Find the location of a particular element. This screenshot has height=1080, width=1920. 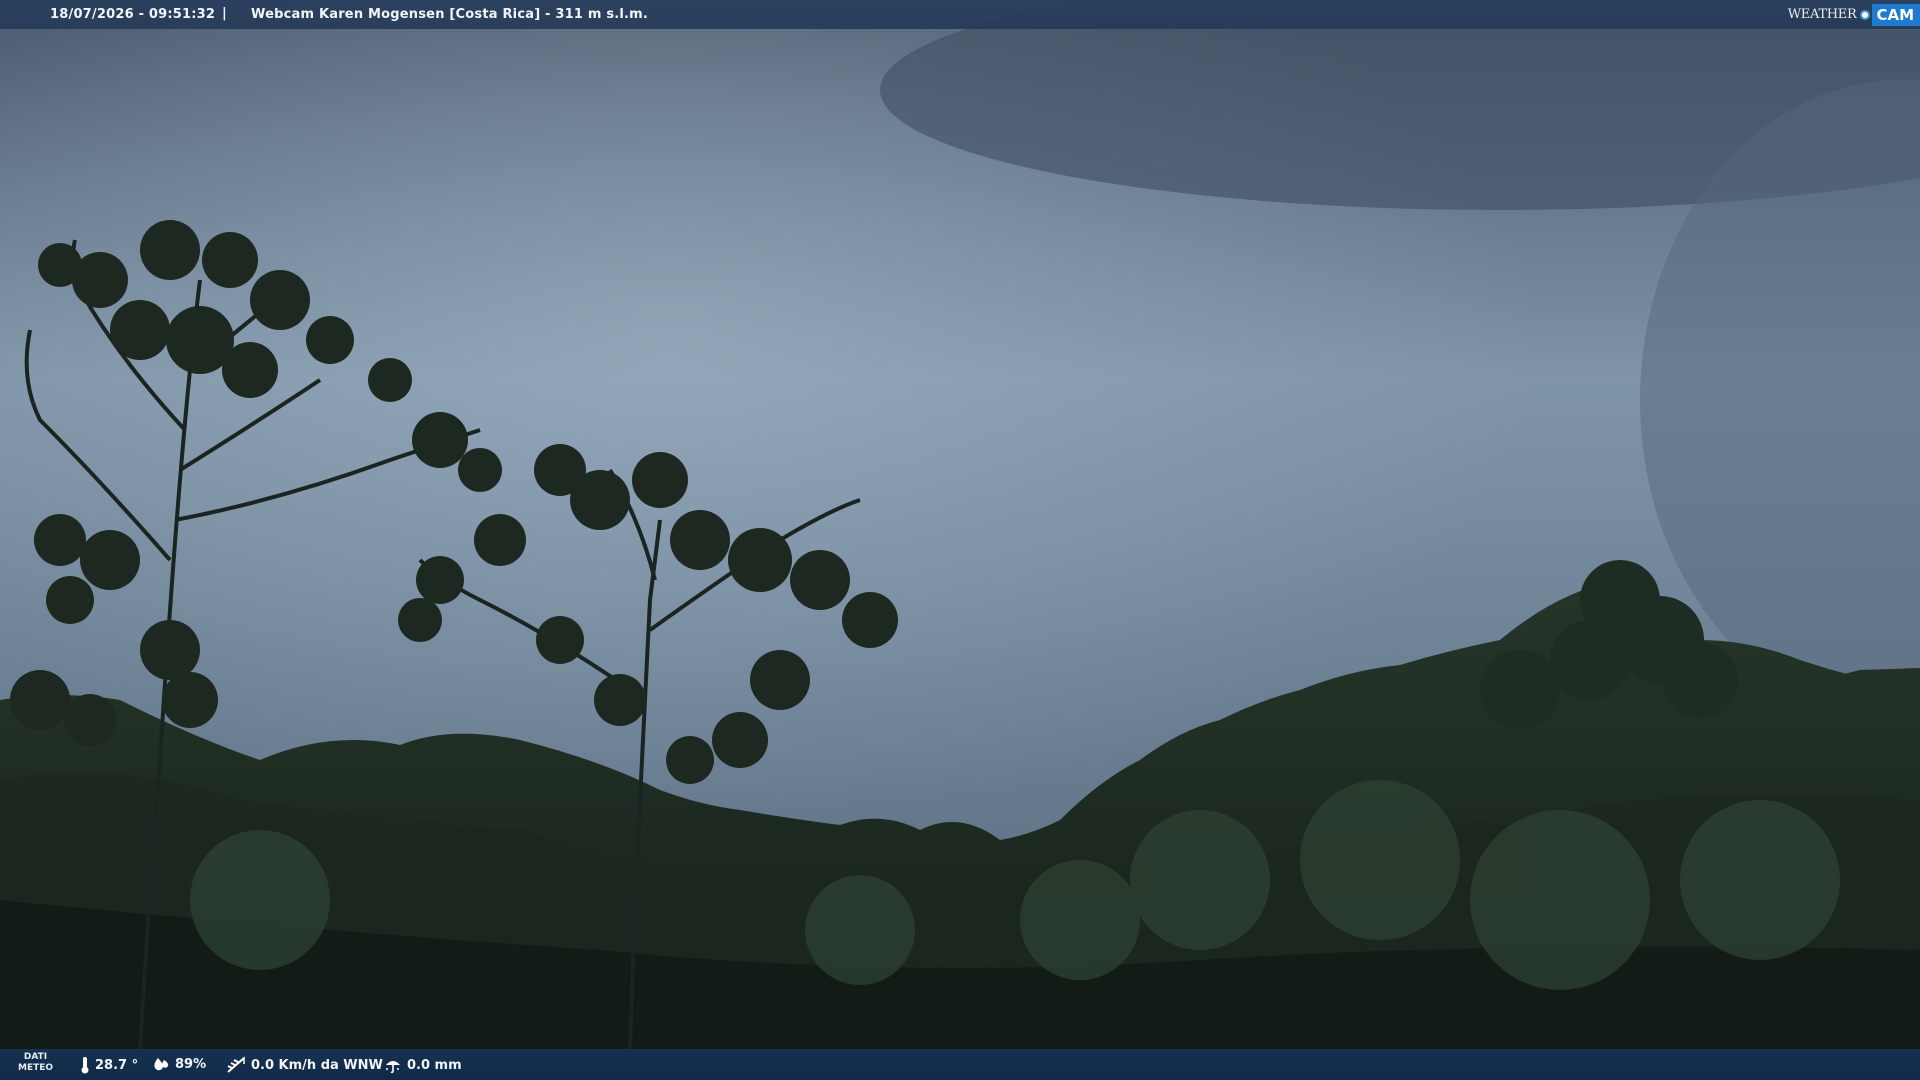

dati-meteo-label: DATI METEO is located at coordinates (35, 1063).